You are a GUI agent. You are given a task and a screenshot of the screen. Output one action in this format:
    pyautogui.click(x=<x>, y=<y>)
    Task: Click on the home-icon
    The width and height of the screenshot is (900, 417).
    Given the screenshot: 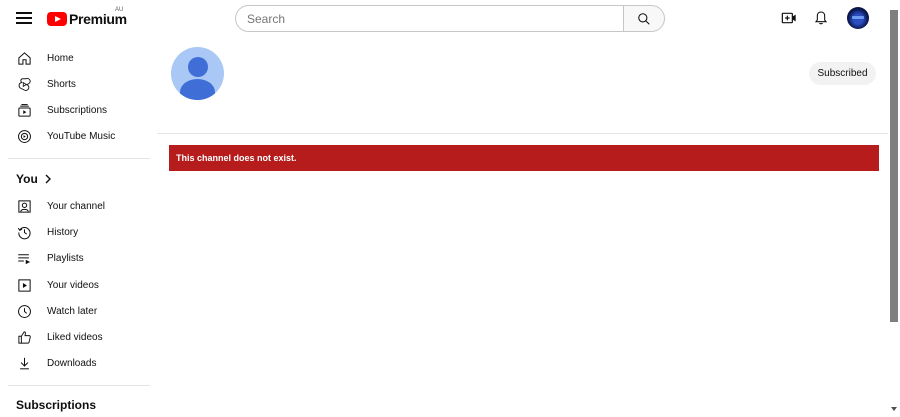 What is the action you would take?
    pyautogui.click(x=24, y=58)
    